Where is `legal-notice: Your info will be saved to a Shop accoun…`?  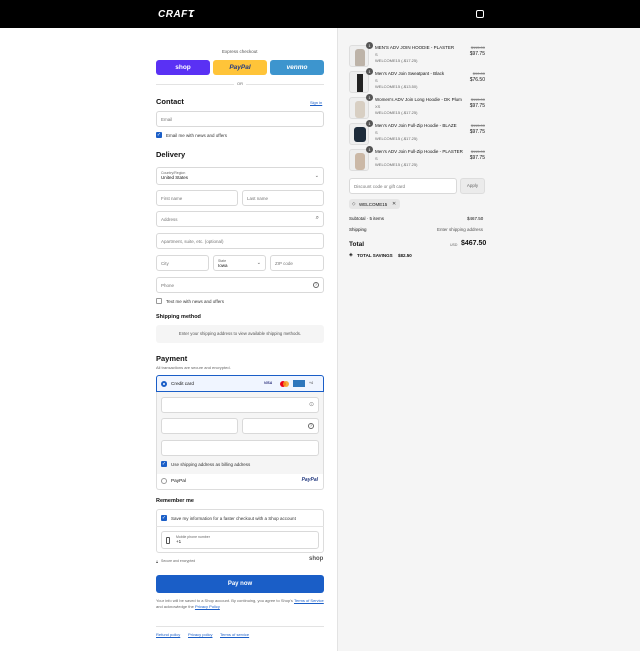
legal-notice: Your info will be saved to a Shop accoun… is located at coordinates (240, 604).